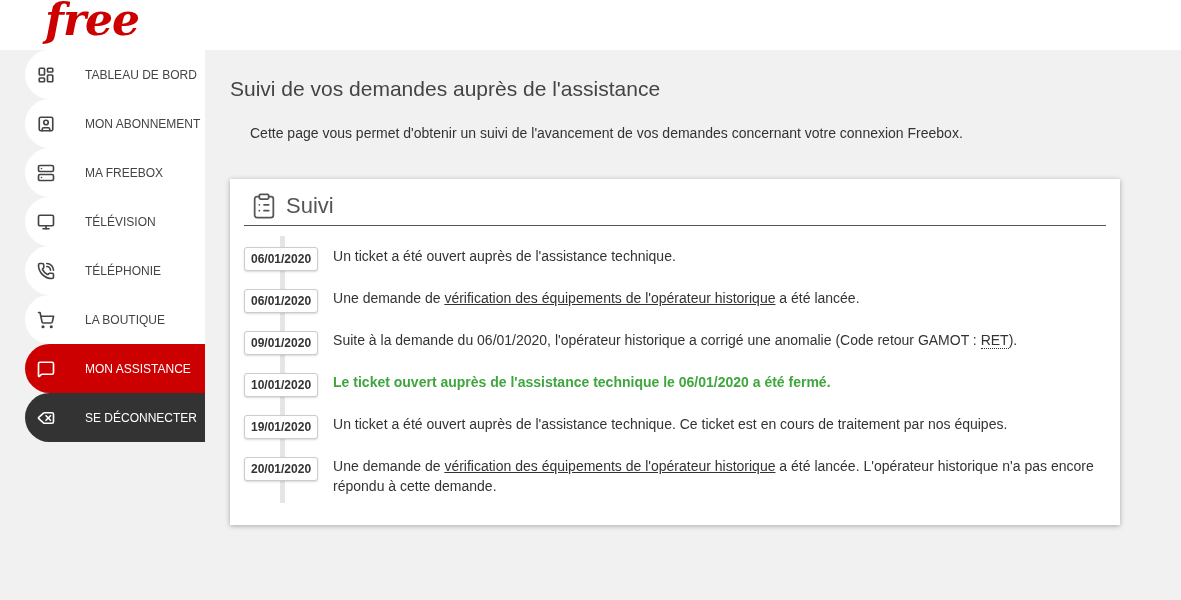 Image resolution: width=1181 pixels, height=600 pixels. Describe the element at coordinates (281, 385) in the screenshot. I see `date-badge: 10/01/2020` at that location.